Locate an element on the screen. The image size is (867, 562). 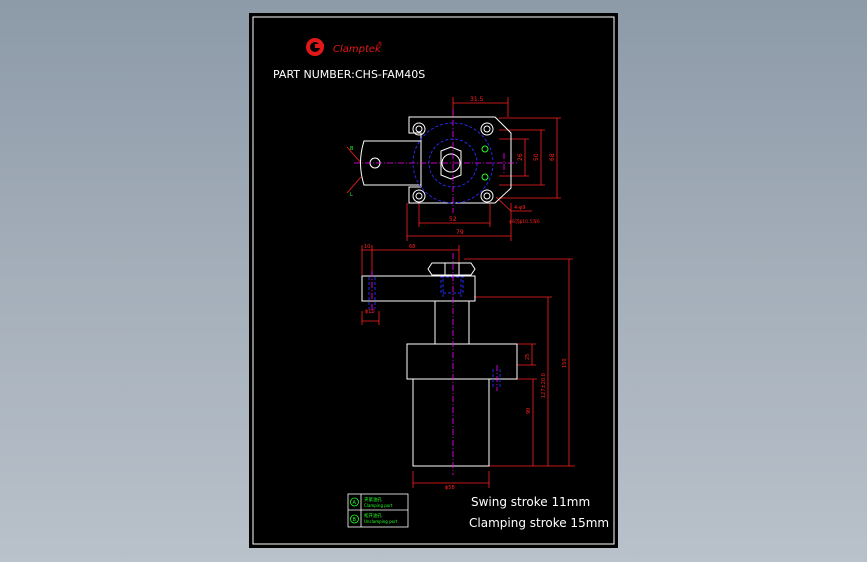
dim-right-small: 26 is located at coordinates (520, 157).